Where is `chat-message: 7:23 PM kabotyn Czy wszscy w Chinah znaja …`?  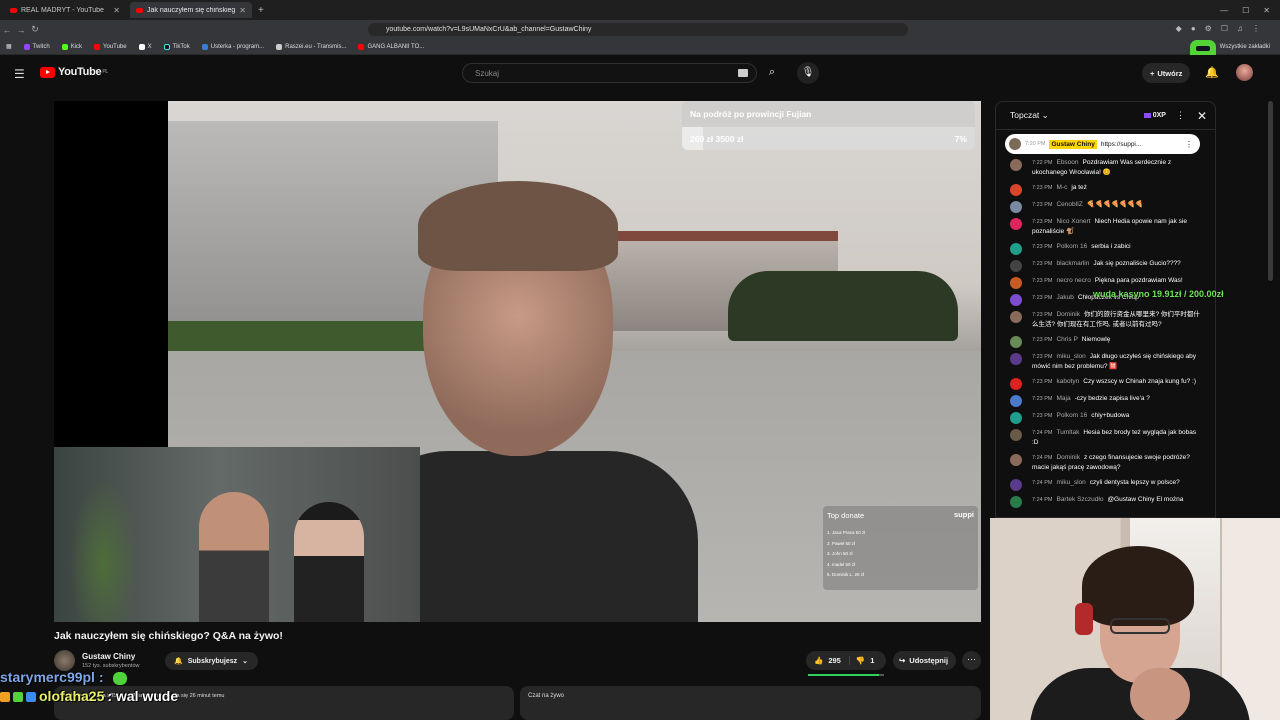 chat-message: 7:23 PM kabotyn Czy wszscy w Chinah znaja … is located at coordinates (1105, 383).